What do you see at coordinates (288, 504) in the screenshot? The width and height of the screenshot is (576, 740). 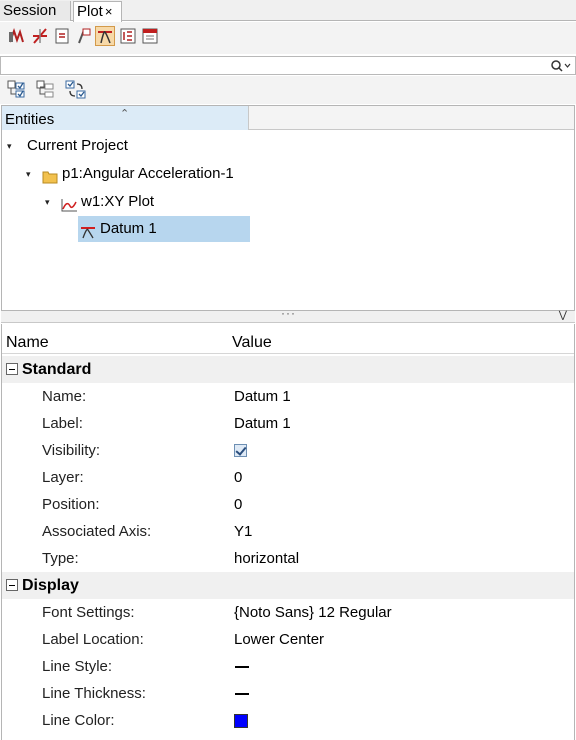 I see `property-row-position: Position: 0` at bounding box center [288, 504].